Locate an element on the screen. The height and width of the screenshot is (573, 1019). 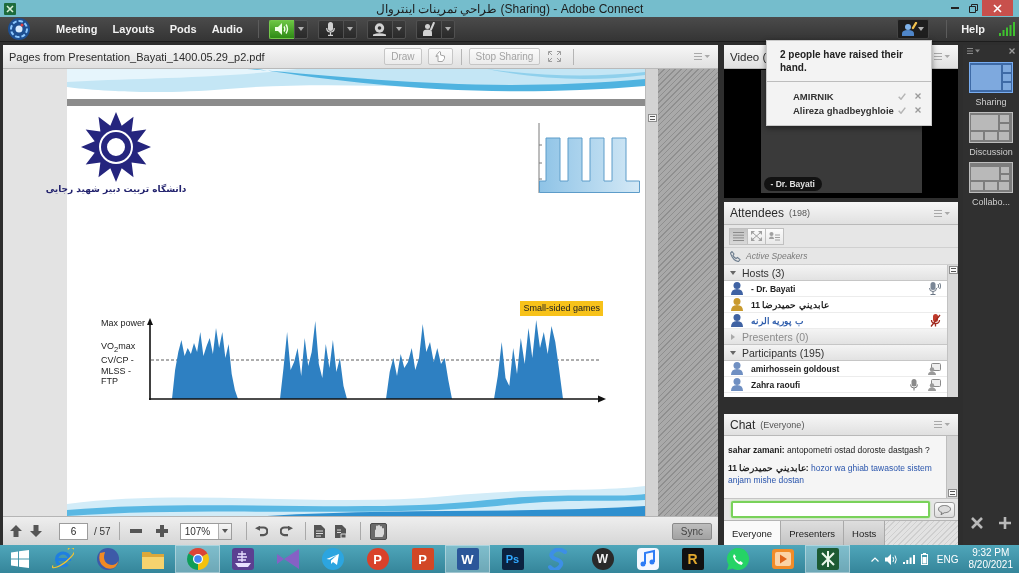
pointer-hand-icon is located at coordinates (440, 56).